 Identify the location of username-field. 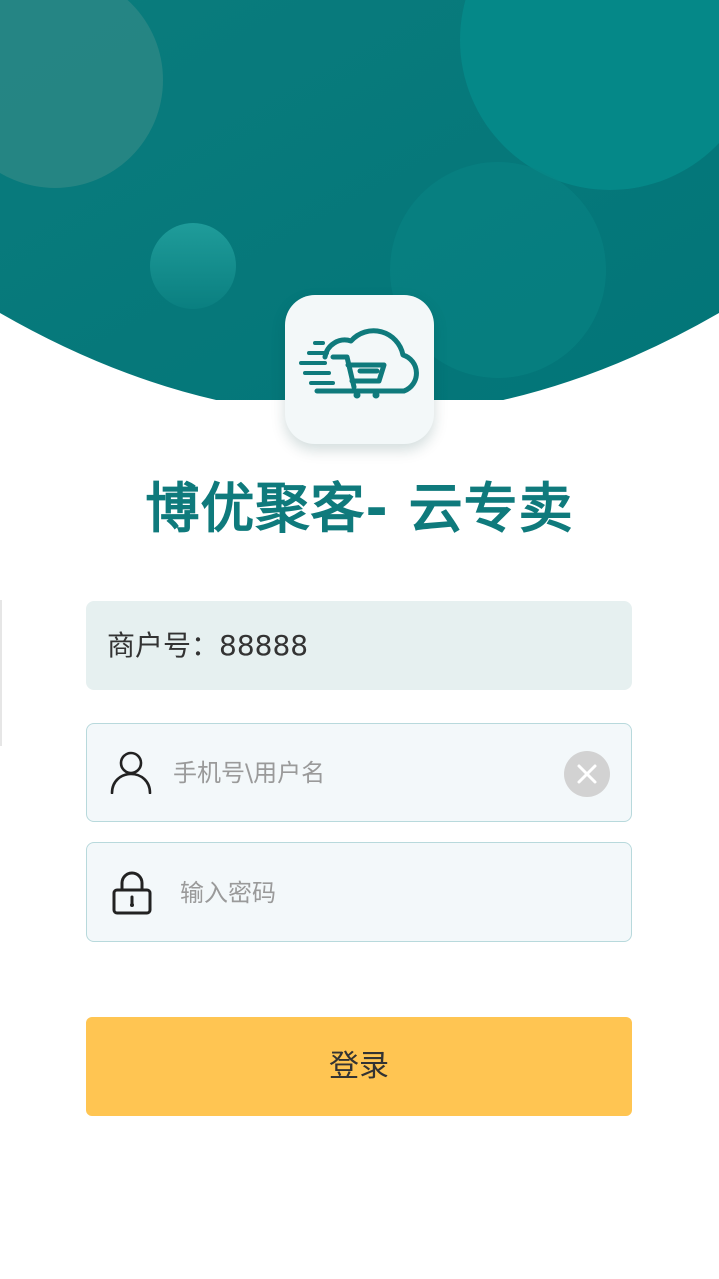
(359, 772).